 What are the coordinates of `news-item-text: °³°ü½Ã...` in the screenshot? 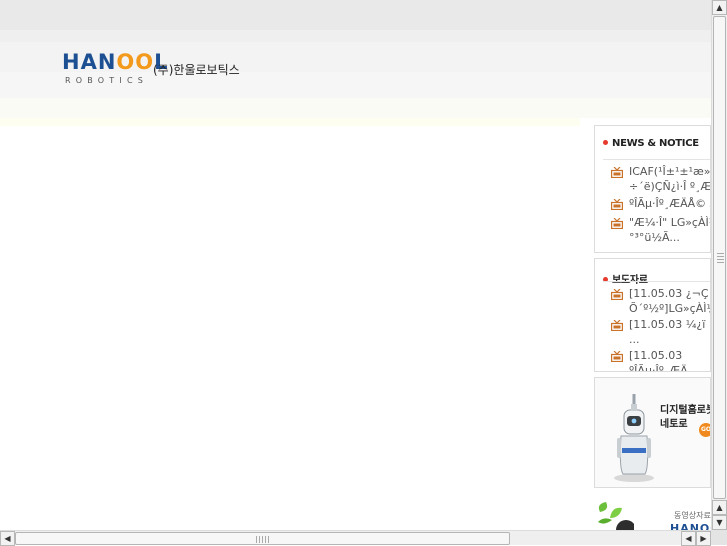 It's located at (654, 237).